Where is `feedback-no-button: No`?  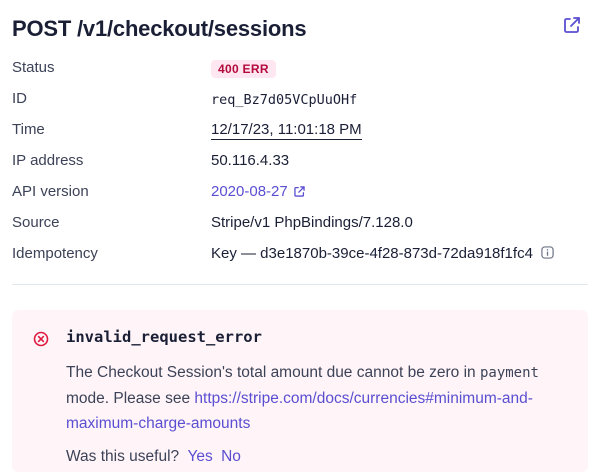
feedback-no-button: No is located at coordinates (231, 456).